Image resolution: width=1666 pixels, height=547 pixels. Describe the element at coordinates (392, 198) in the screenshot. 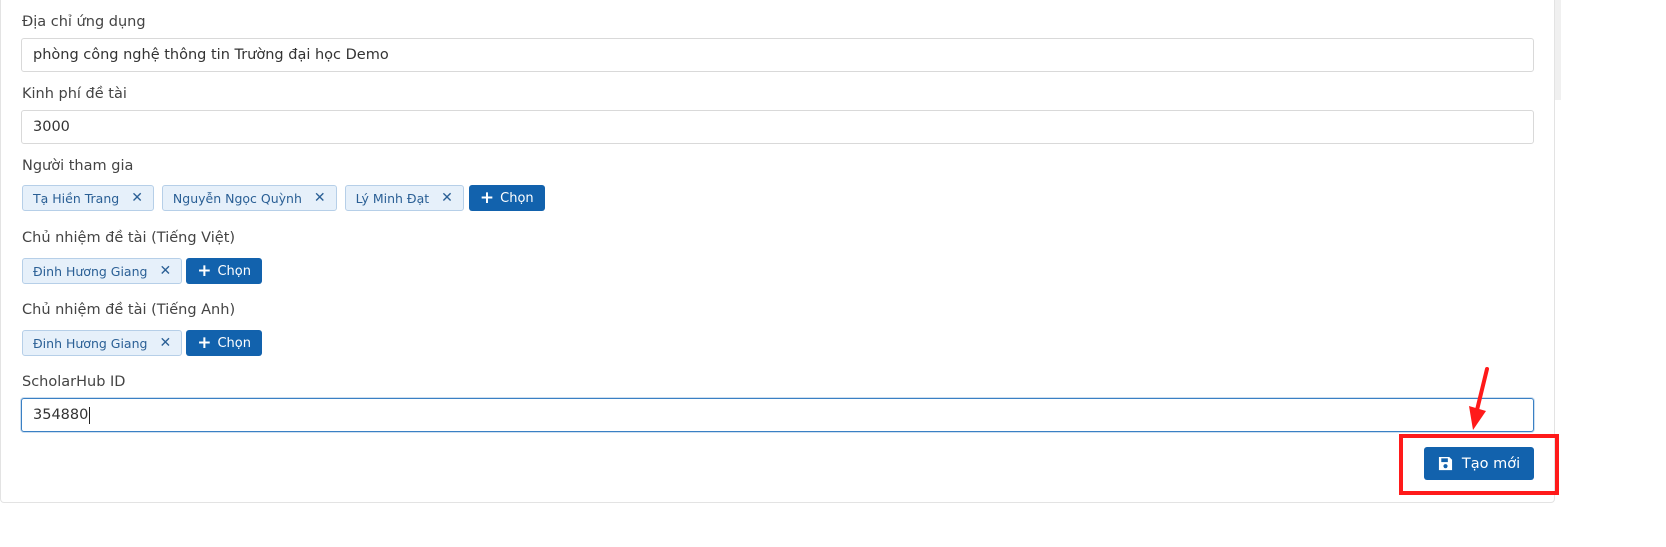

I see `participant-name: Lý Minh Đạt` at that location.